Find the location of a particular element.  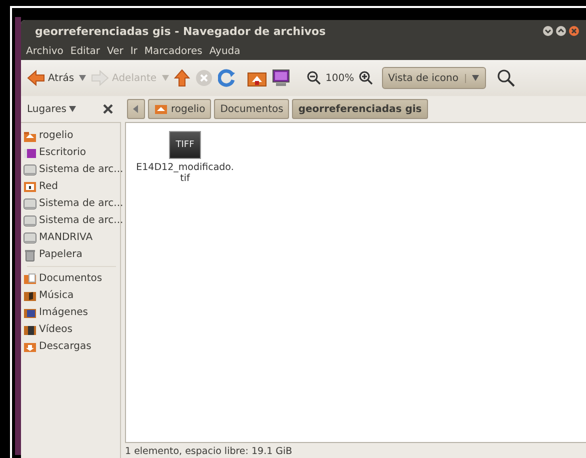

sidebar-item: Imágenes is located at coordinates (63, 312).